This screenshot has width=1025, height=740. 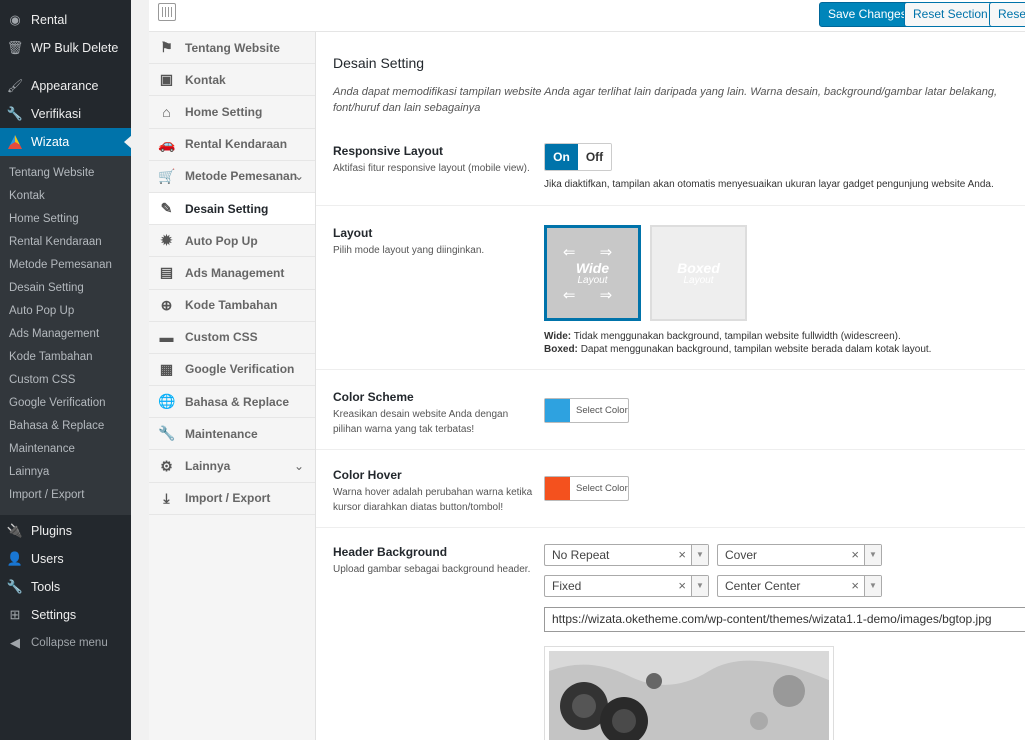 What do you see at coordinates (65, 242) in the screenshot?
I see `submenu-item: Rental Kendaraan` at bounding box center [65, 242].